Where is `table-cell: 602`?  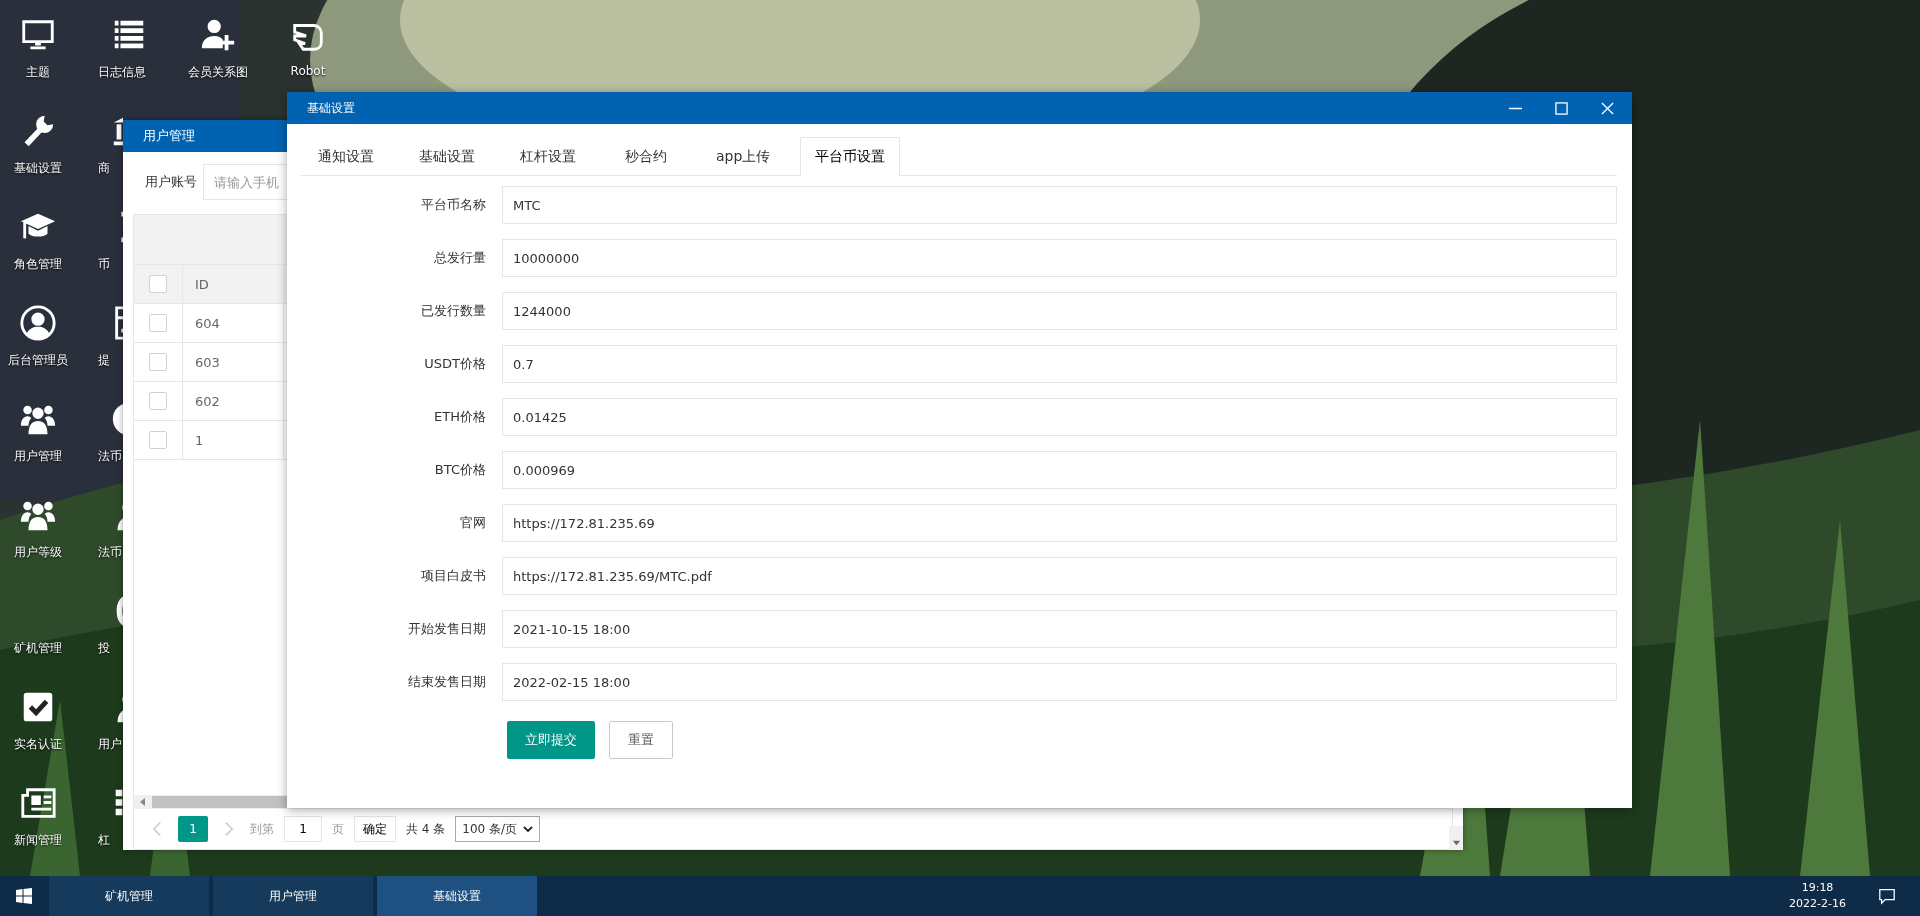 table-cell: 602 is located at coordinates (233, 401).